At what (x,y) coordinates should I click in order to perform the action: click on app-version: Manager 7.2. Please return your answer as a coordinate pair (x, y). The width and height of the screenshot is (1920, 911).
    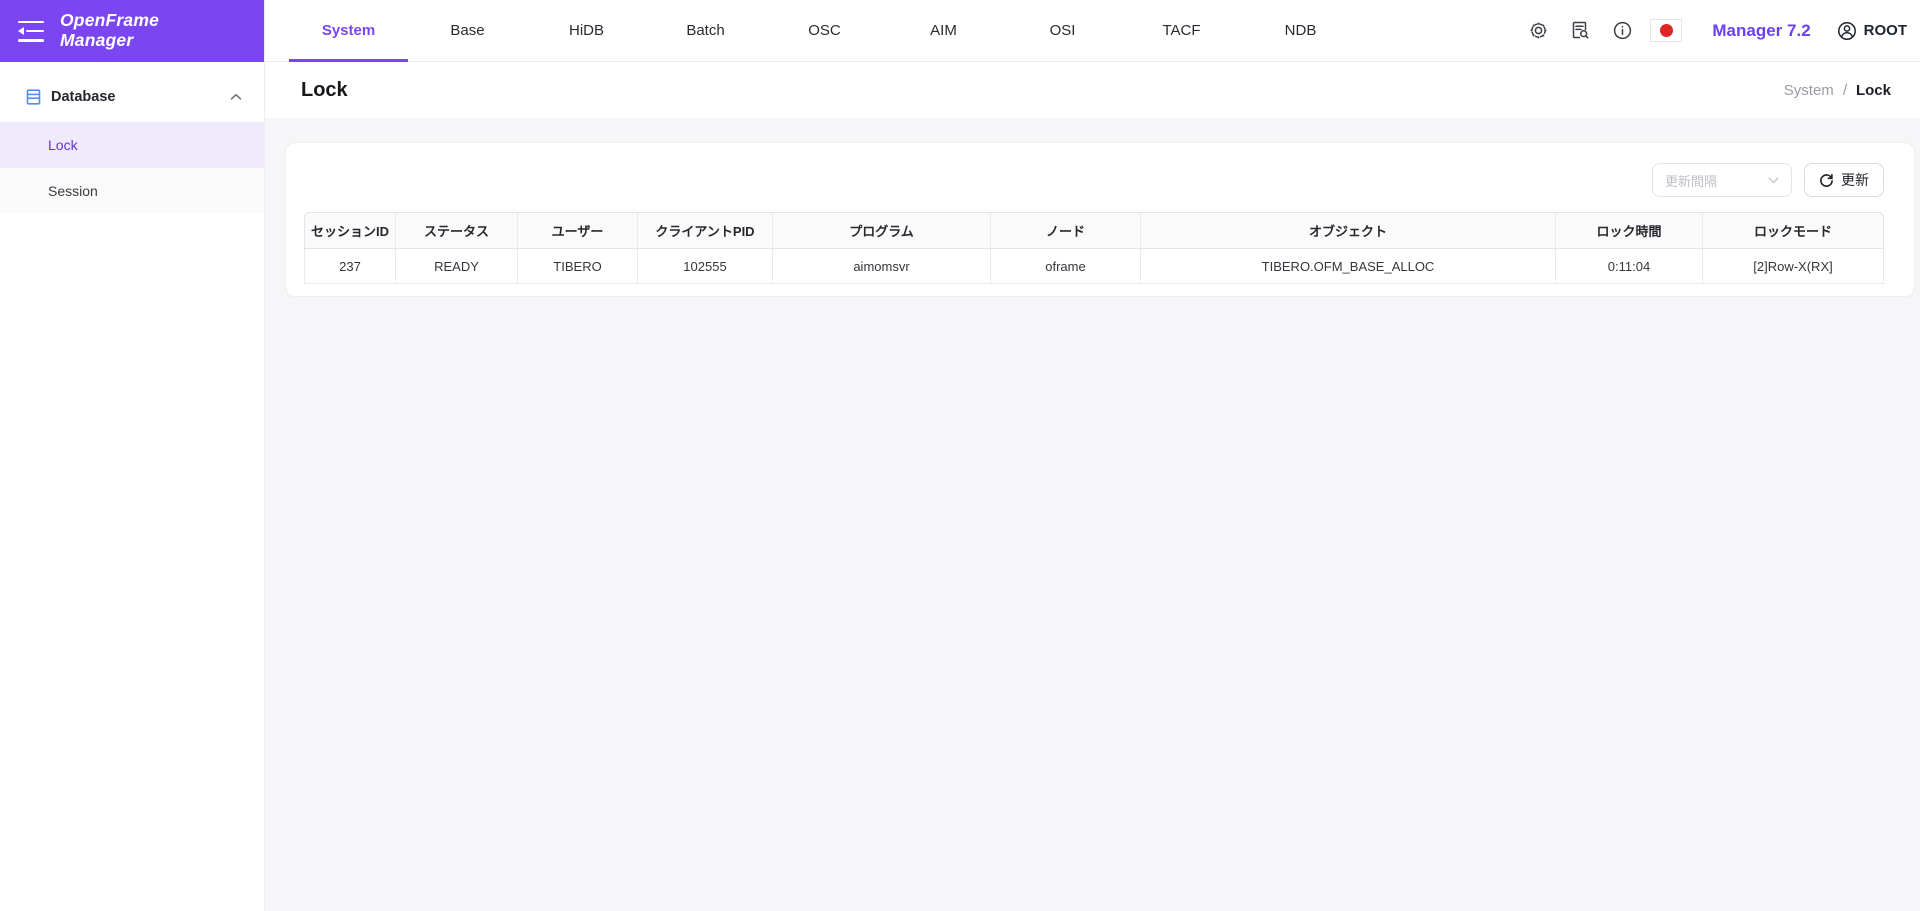
    Looking at the image, I should click on (1761, 30).